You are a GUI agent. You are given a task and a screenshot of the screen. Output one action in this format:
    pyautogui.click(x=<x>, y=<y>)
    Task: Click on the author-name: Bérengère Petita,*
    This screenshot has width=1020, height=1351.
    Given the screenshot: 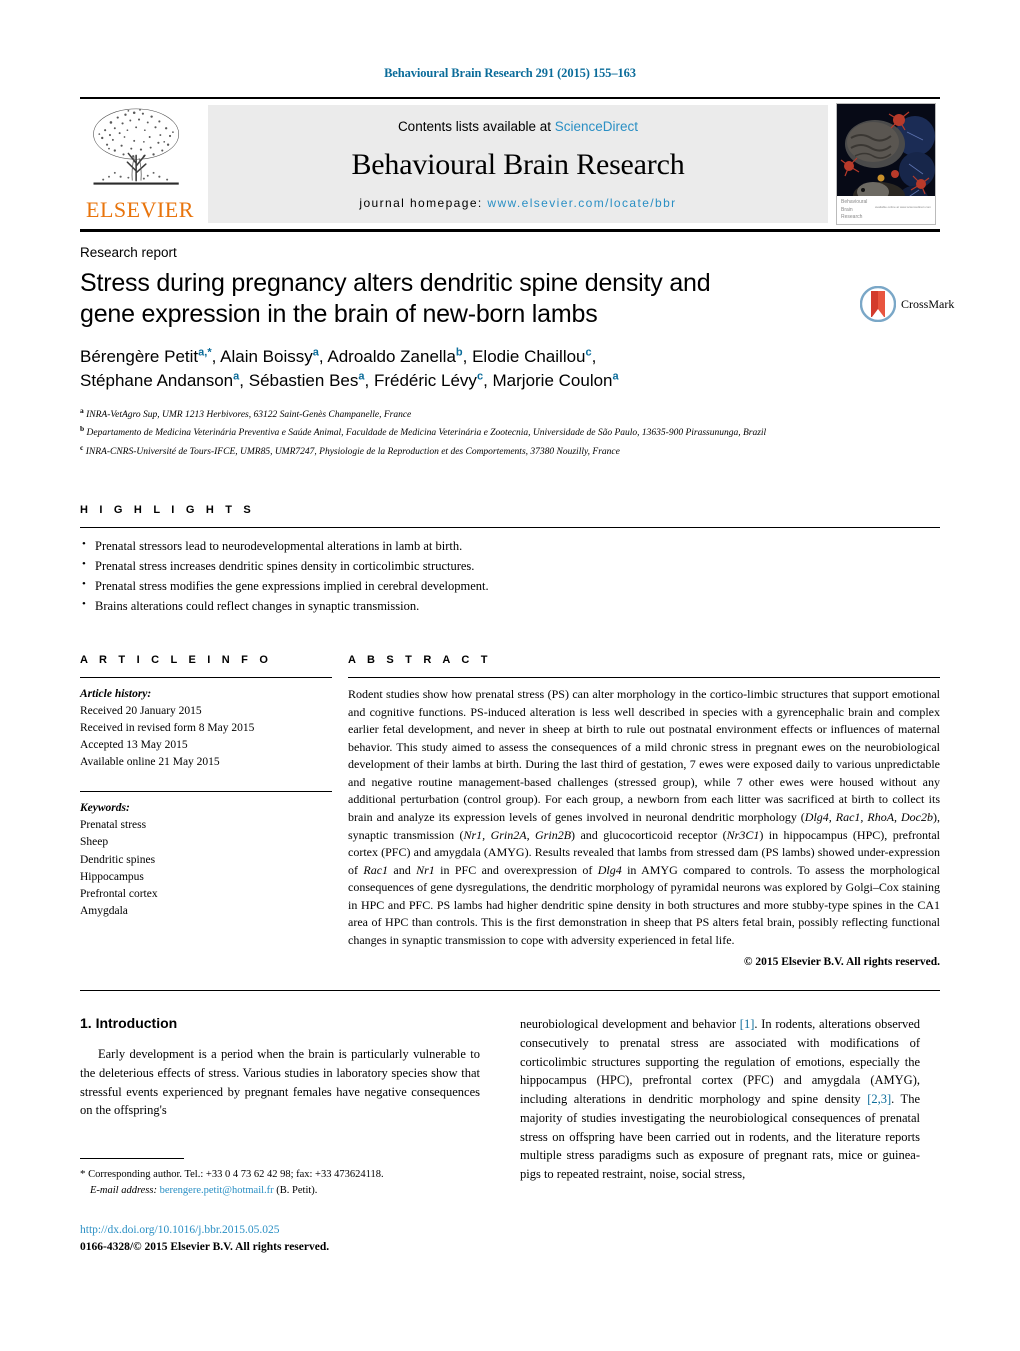 What is the action you would take?
    pyautogui.click(x=146, y=355)
    